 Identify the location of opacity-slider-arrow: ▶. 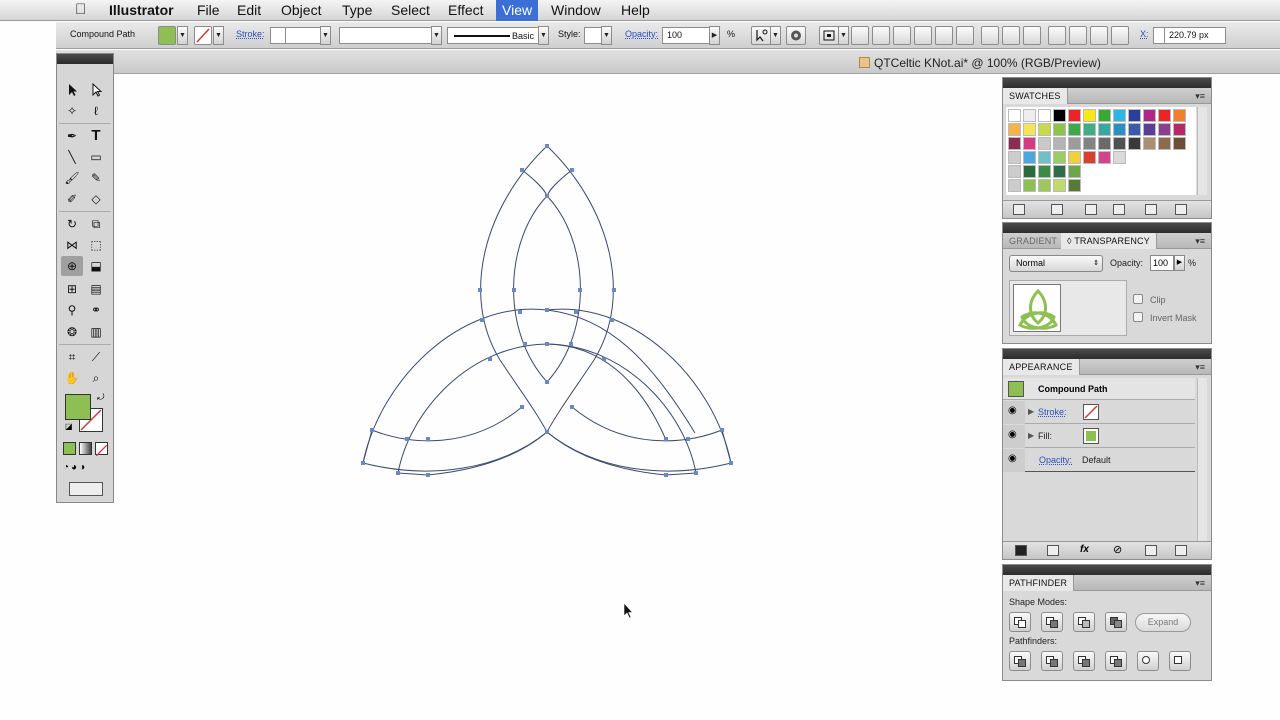
(1179, 263).